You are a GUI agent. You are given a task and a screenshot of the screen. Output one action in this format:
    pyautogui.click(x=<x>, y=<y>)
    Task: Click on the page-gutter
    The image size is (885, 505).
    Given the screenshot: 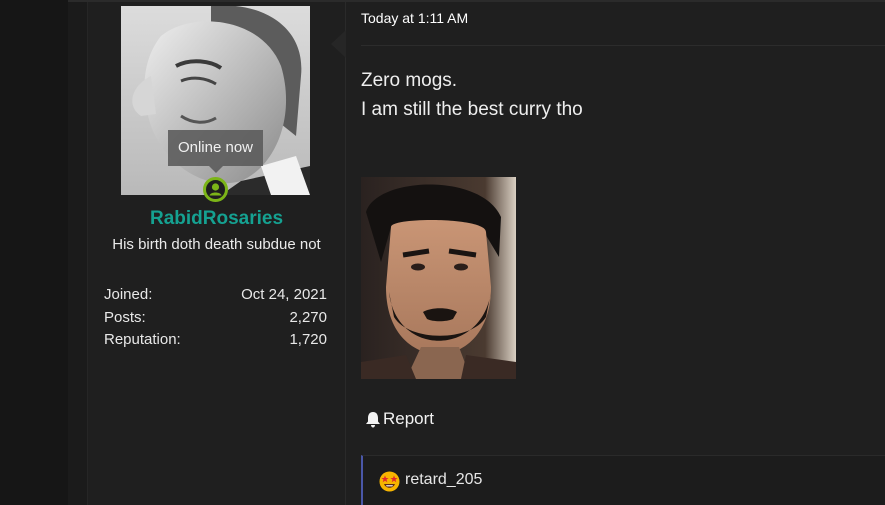 What is the action you would take?
    pyautogui.click(x=34, y=252)
    